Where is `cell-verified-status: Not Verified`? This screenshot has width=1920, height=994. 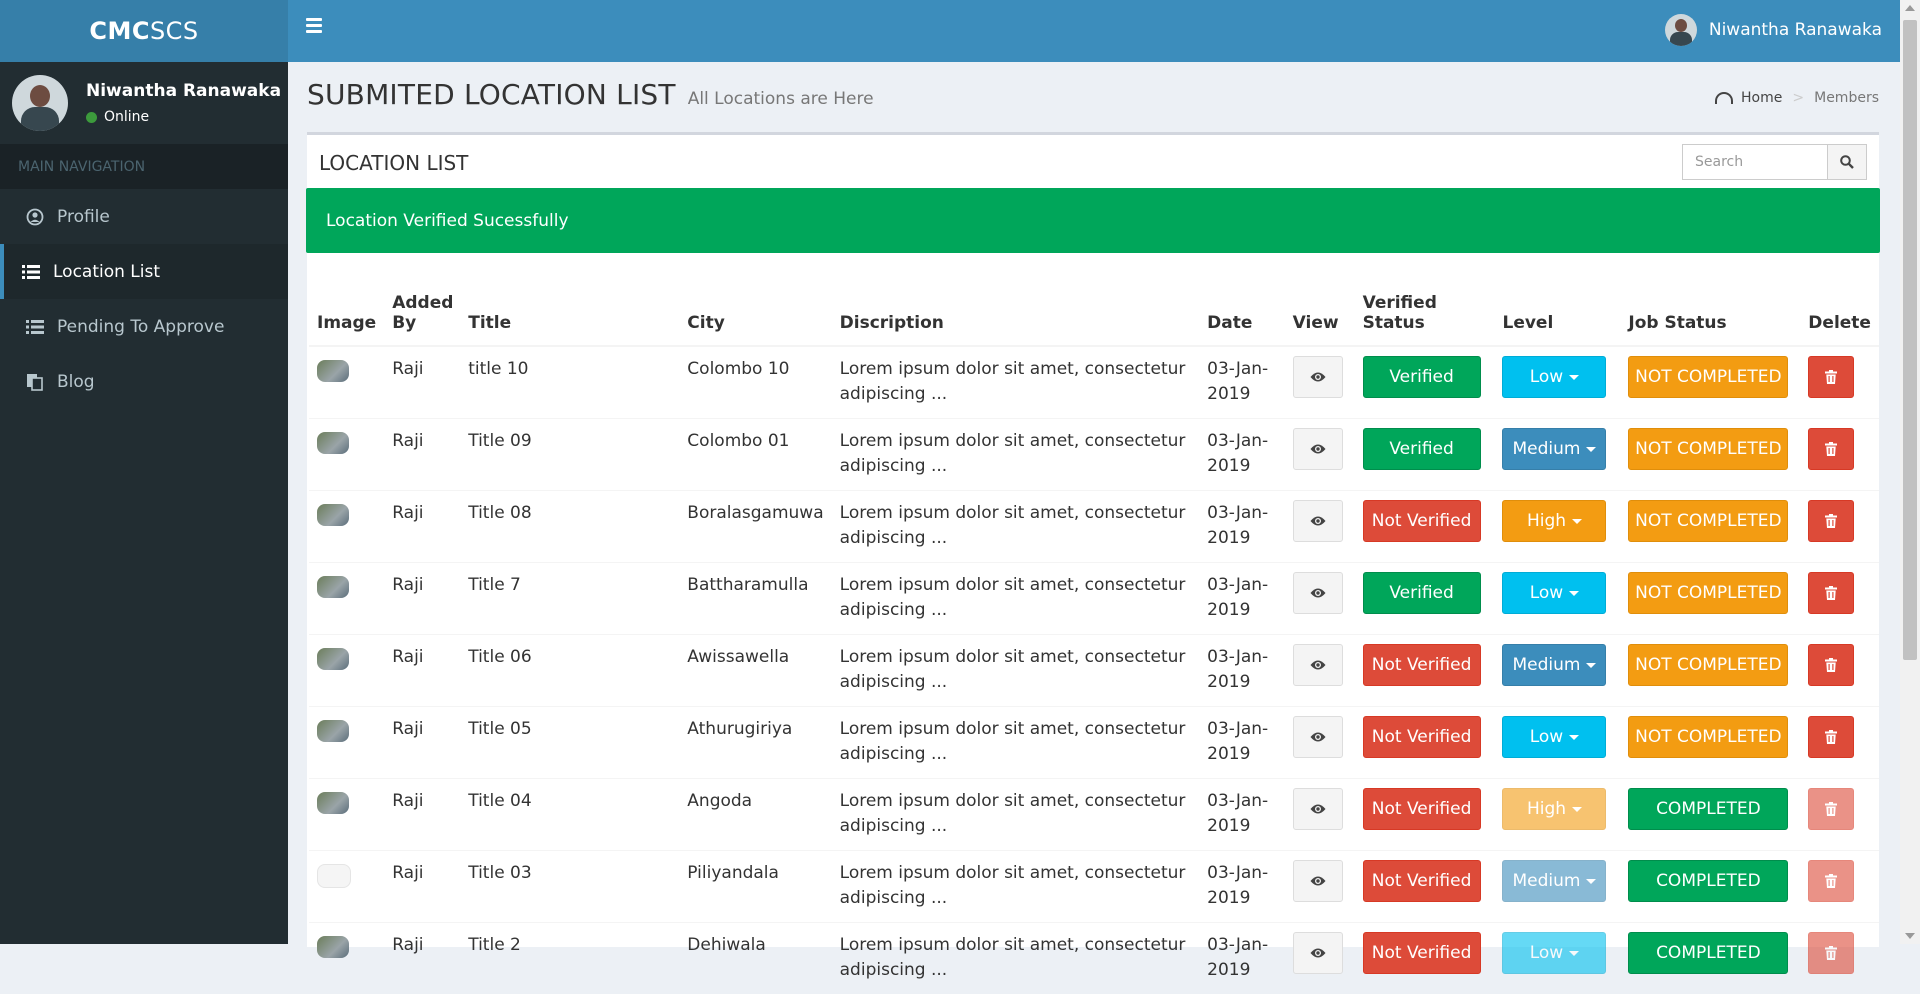 cell-verified-status: Not Verified is located at coordinates (1425, 958).